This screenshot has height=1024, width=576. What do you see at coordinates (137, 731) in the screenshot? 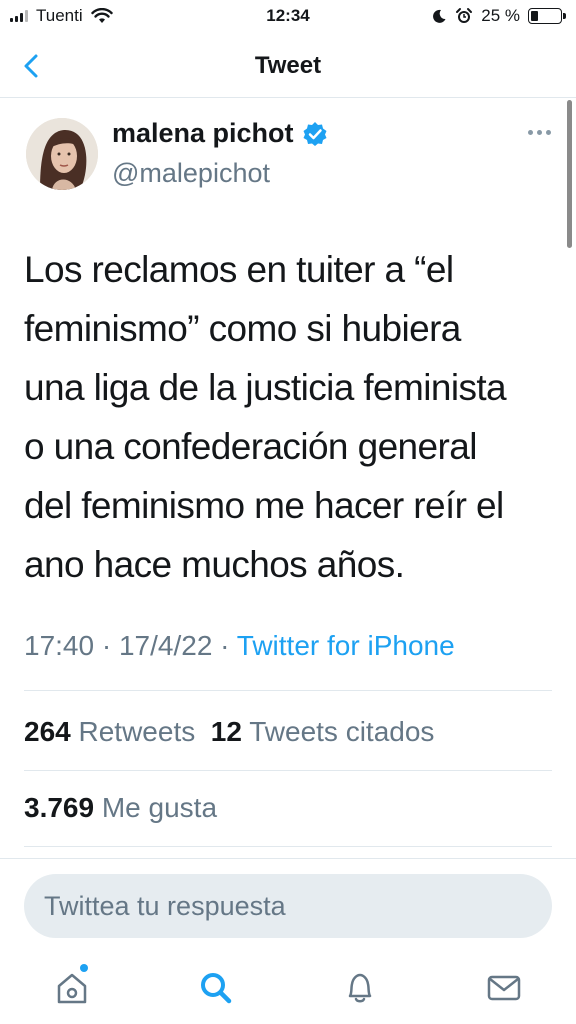
I see `retweets-label: Retweets` at bounding box center [137, 731].